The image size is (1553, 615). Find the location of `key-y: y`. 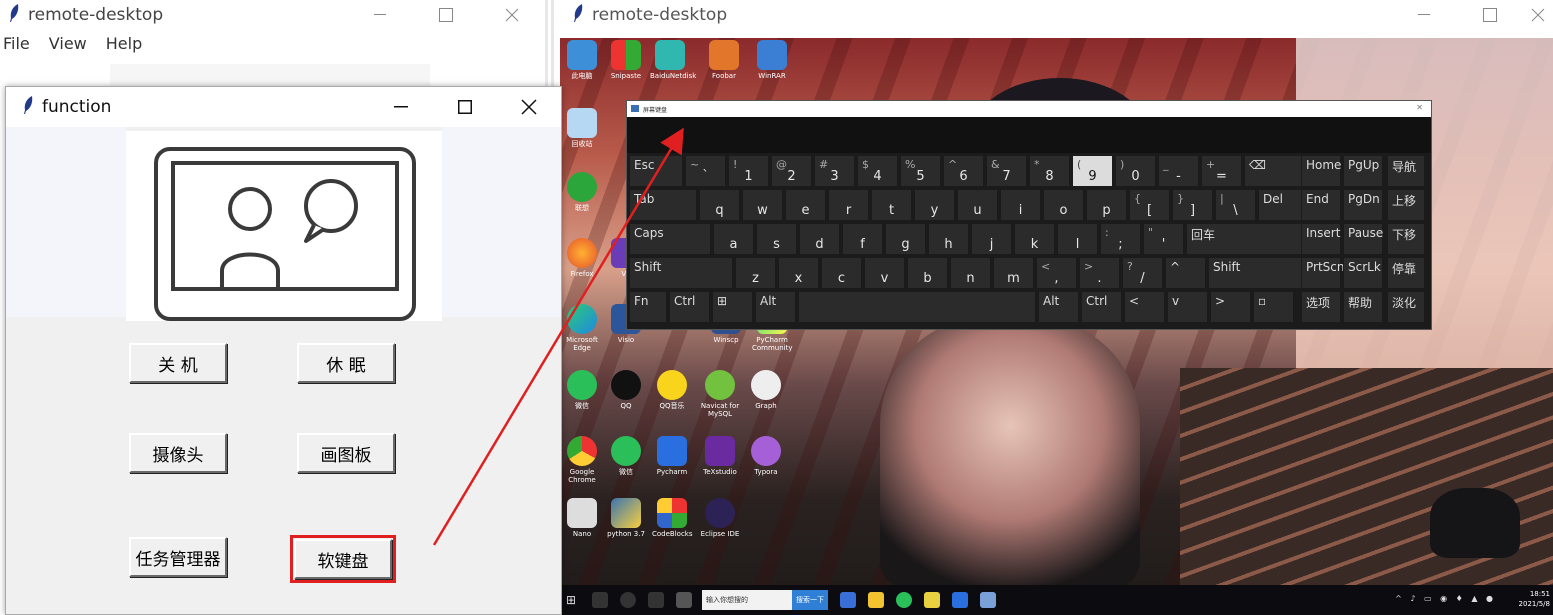

key-y: y is located at coordinates (934, 205).